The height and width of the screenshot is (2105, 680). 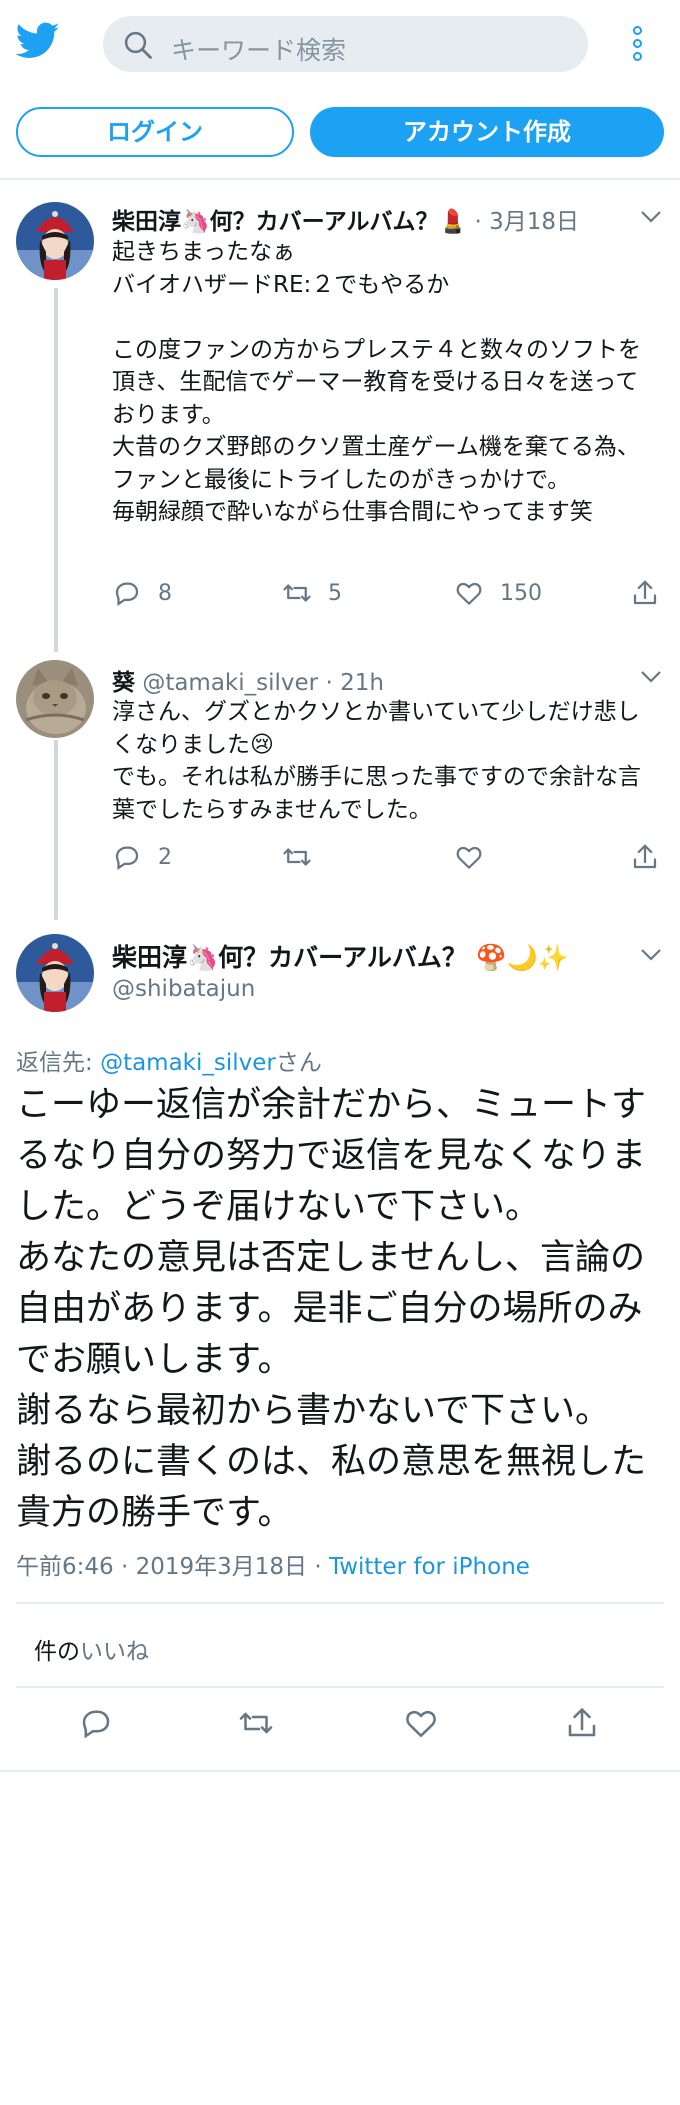 What do you see at coordinates (429, 1567) in the screenshot?
I see `tweet-source-link: Twitter for iPhone` at bounding box center [429, 1567].